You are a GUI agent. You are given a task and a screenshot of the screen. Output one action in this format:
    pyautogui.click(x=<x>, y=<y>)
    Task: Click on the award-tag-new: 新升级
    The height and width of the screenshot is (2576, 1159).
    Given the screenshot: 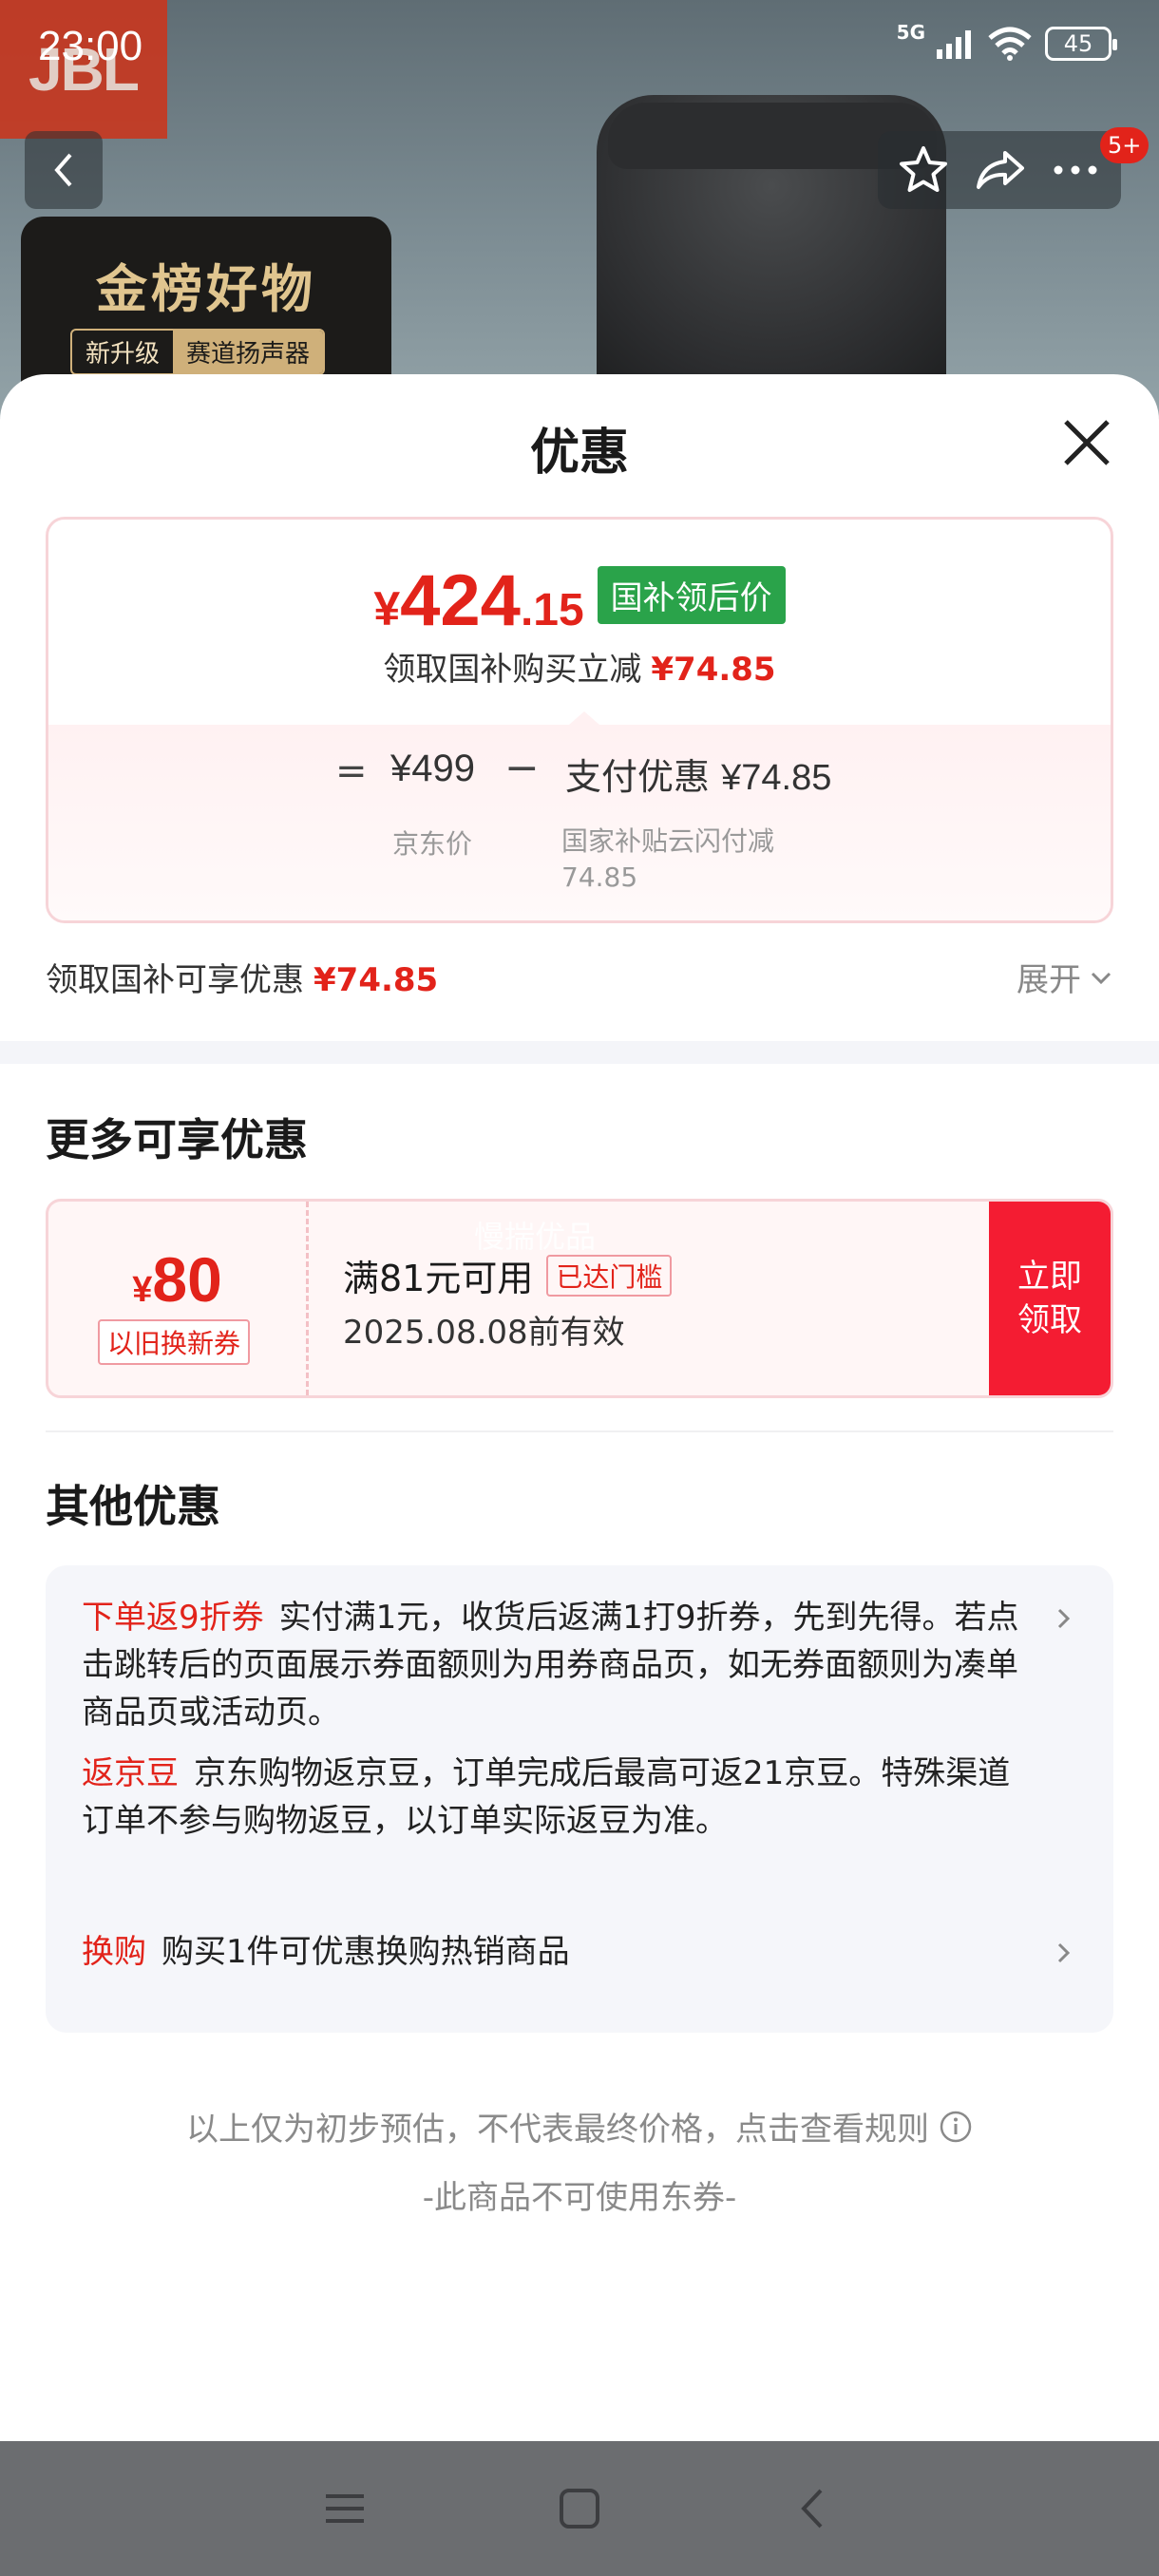 What is the action you would take?
    pyautogui.click(x=123, y=354)
    